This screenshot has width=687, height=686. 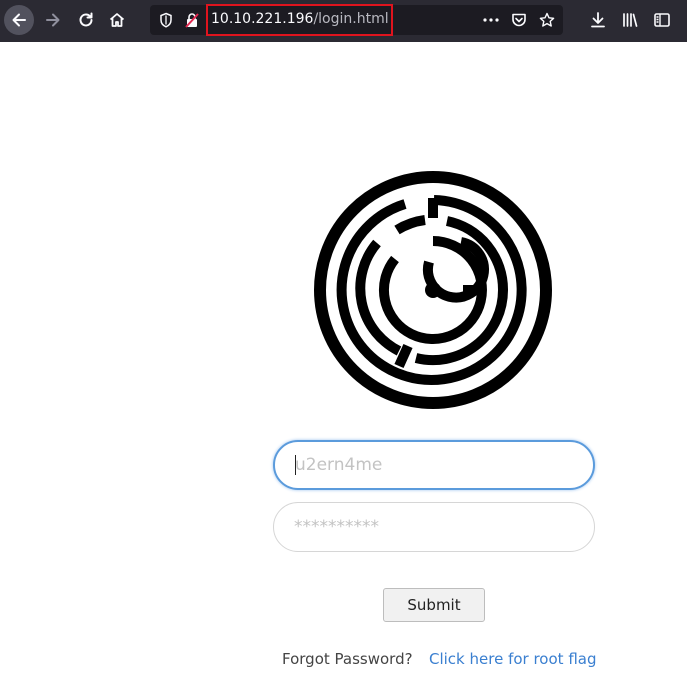 I want to click on downloads-button, so click(x=598, y=20).